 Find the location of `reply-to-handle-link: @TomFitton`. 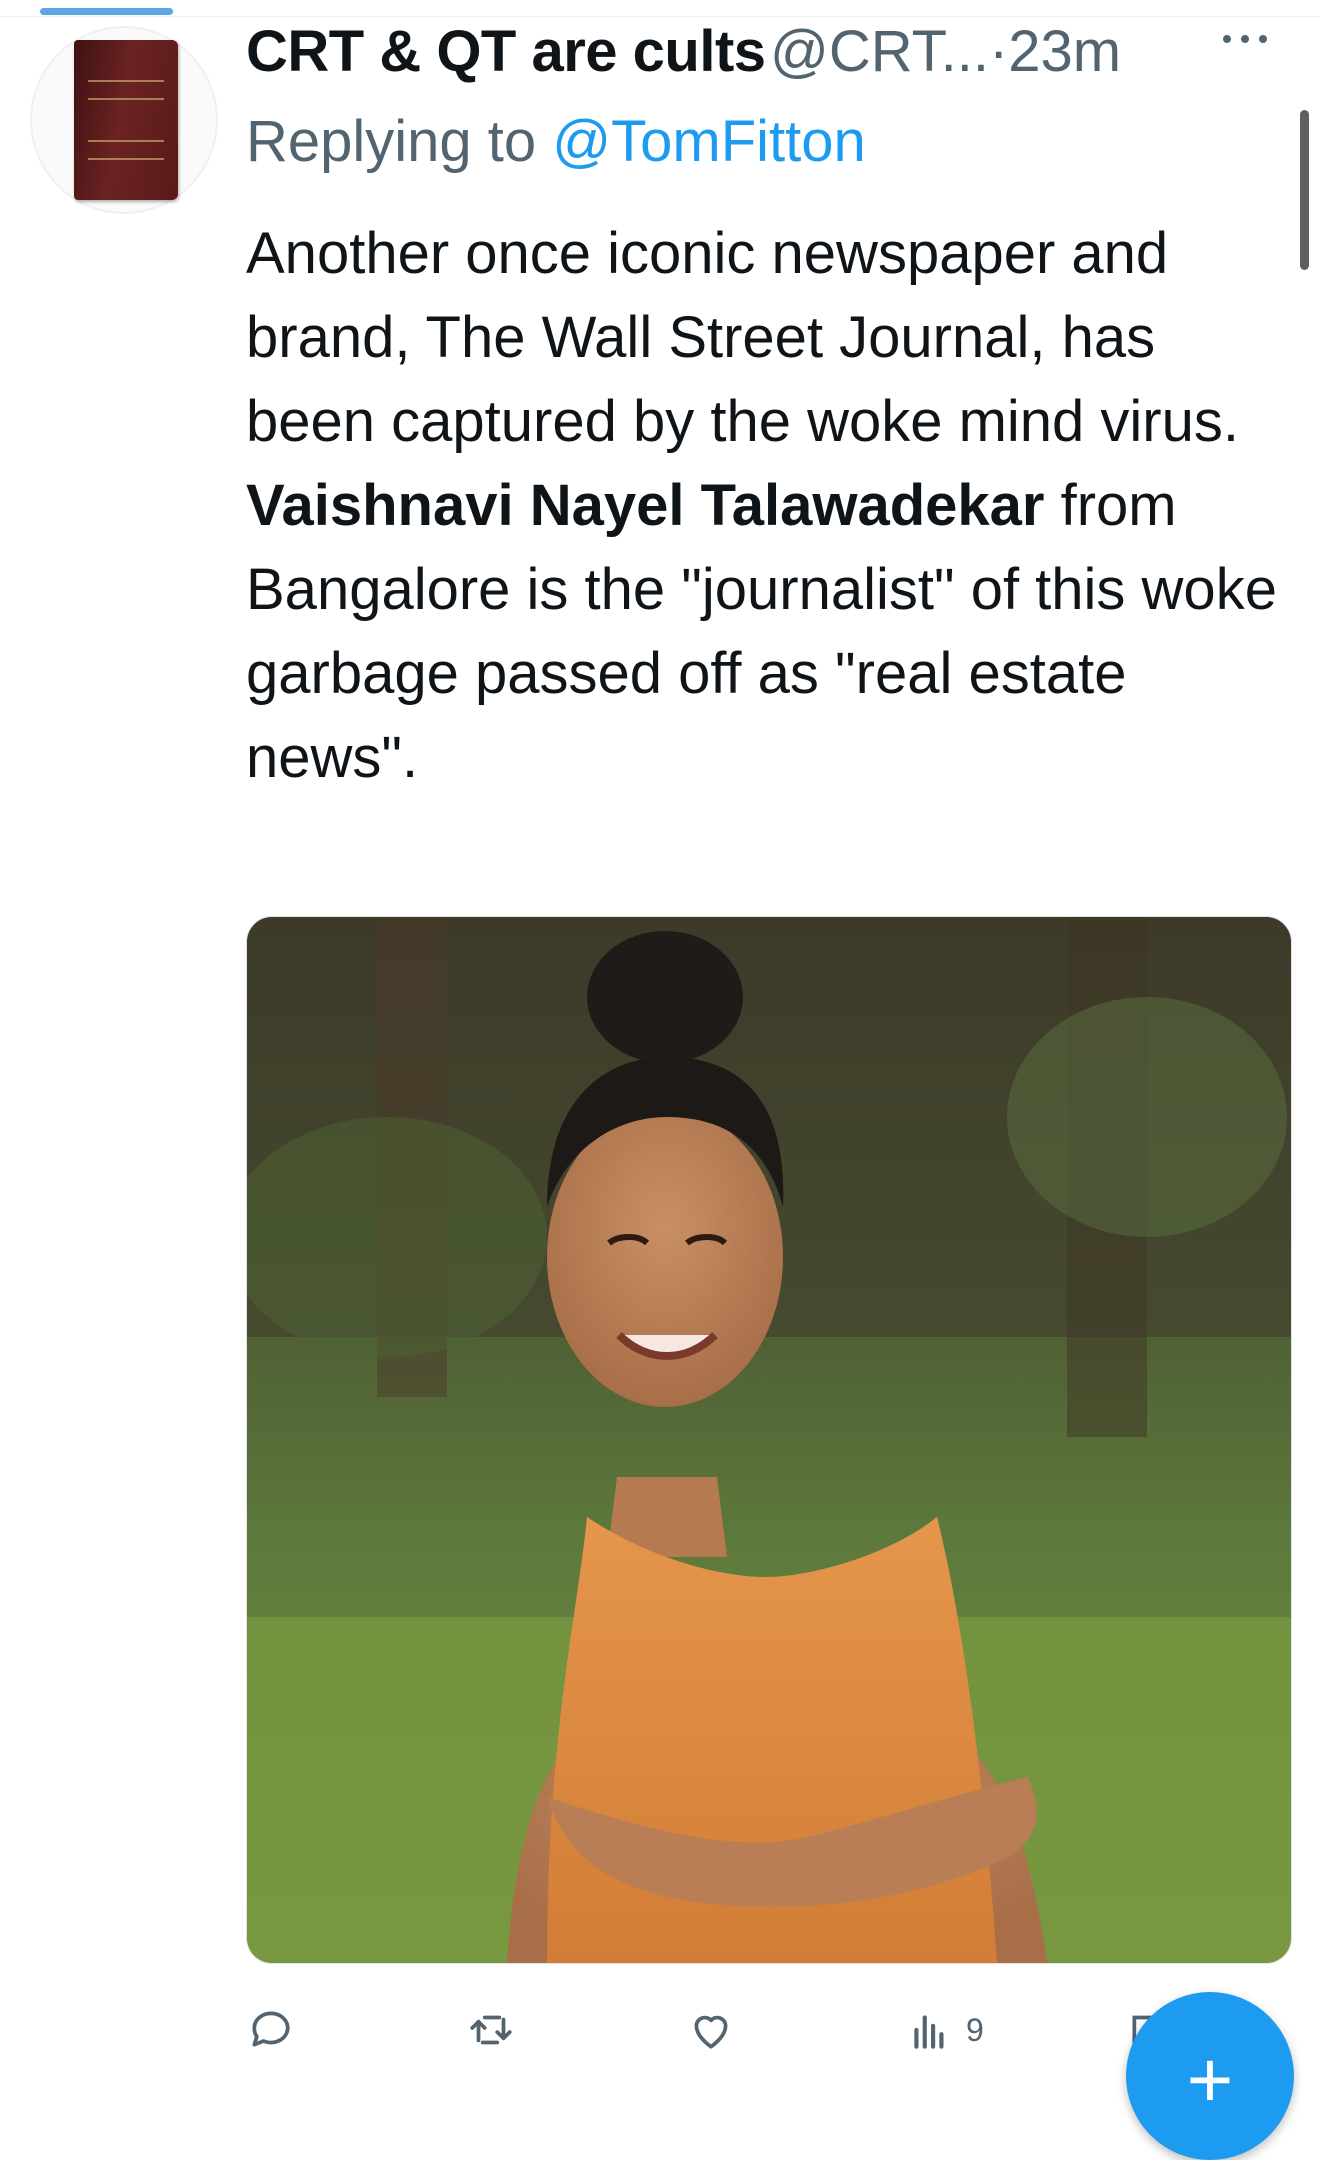

reply-to-handle-link: @TomFitton is located at coordinates (709, 141).